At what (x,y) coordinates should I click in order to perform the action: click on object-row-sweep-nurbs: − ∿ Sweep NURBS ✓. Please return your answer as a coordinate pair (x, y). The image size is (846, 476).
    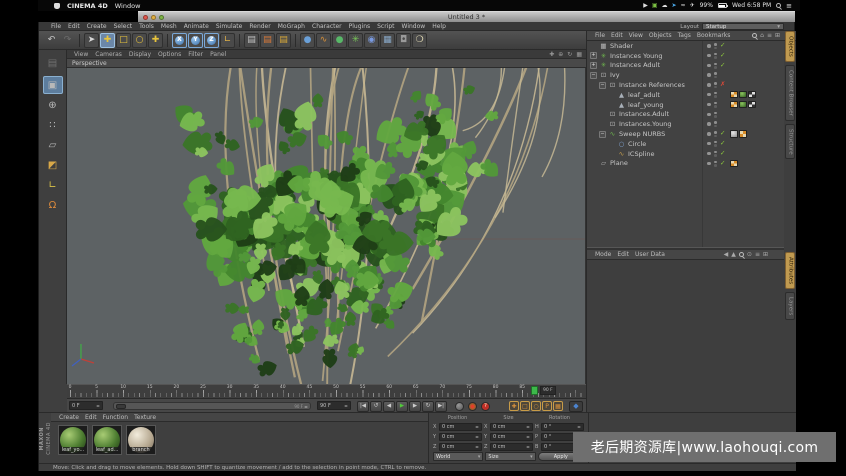
    Looking at the image, I should click on (685, 134).